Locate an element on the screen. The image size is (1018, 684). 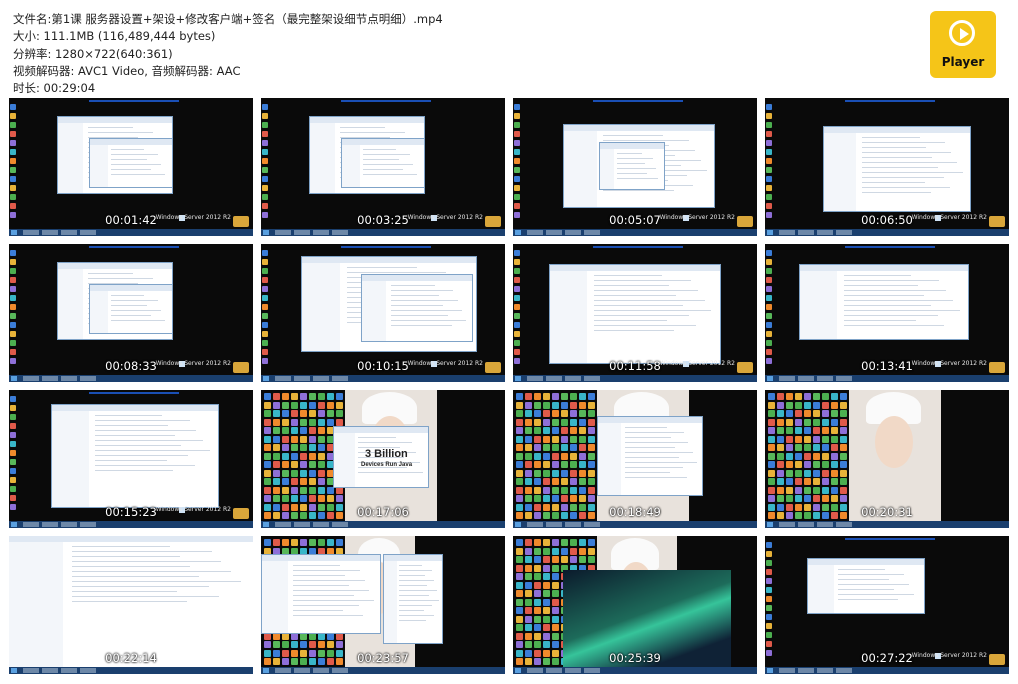
video-thumbnail: Windows Server 2012 R2 00:11:58 is located at coordinates (635, 313).